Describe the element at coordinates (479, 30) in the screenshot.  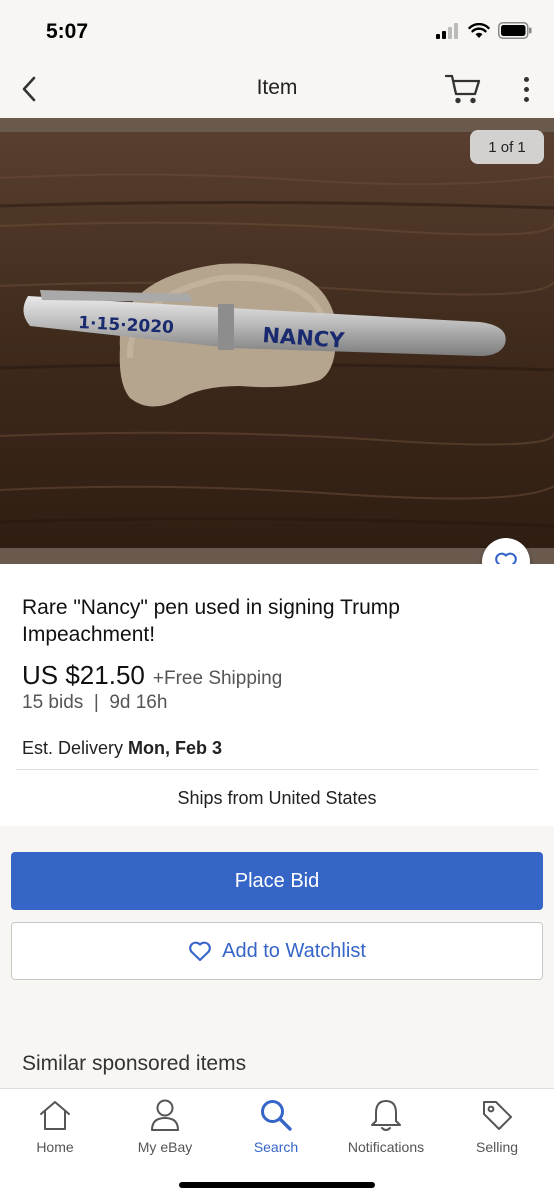
I see `wifi-icon` at that location.